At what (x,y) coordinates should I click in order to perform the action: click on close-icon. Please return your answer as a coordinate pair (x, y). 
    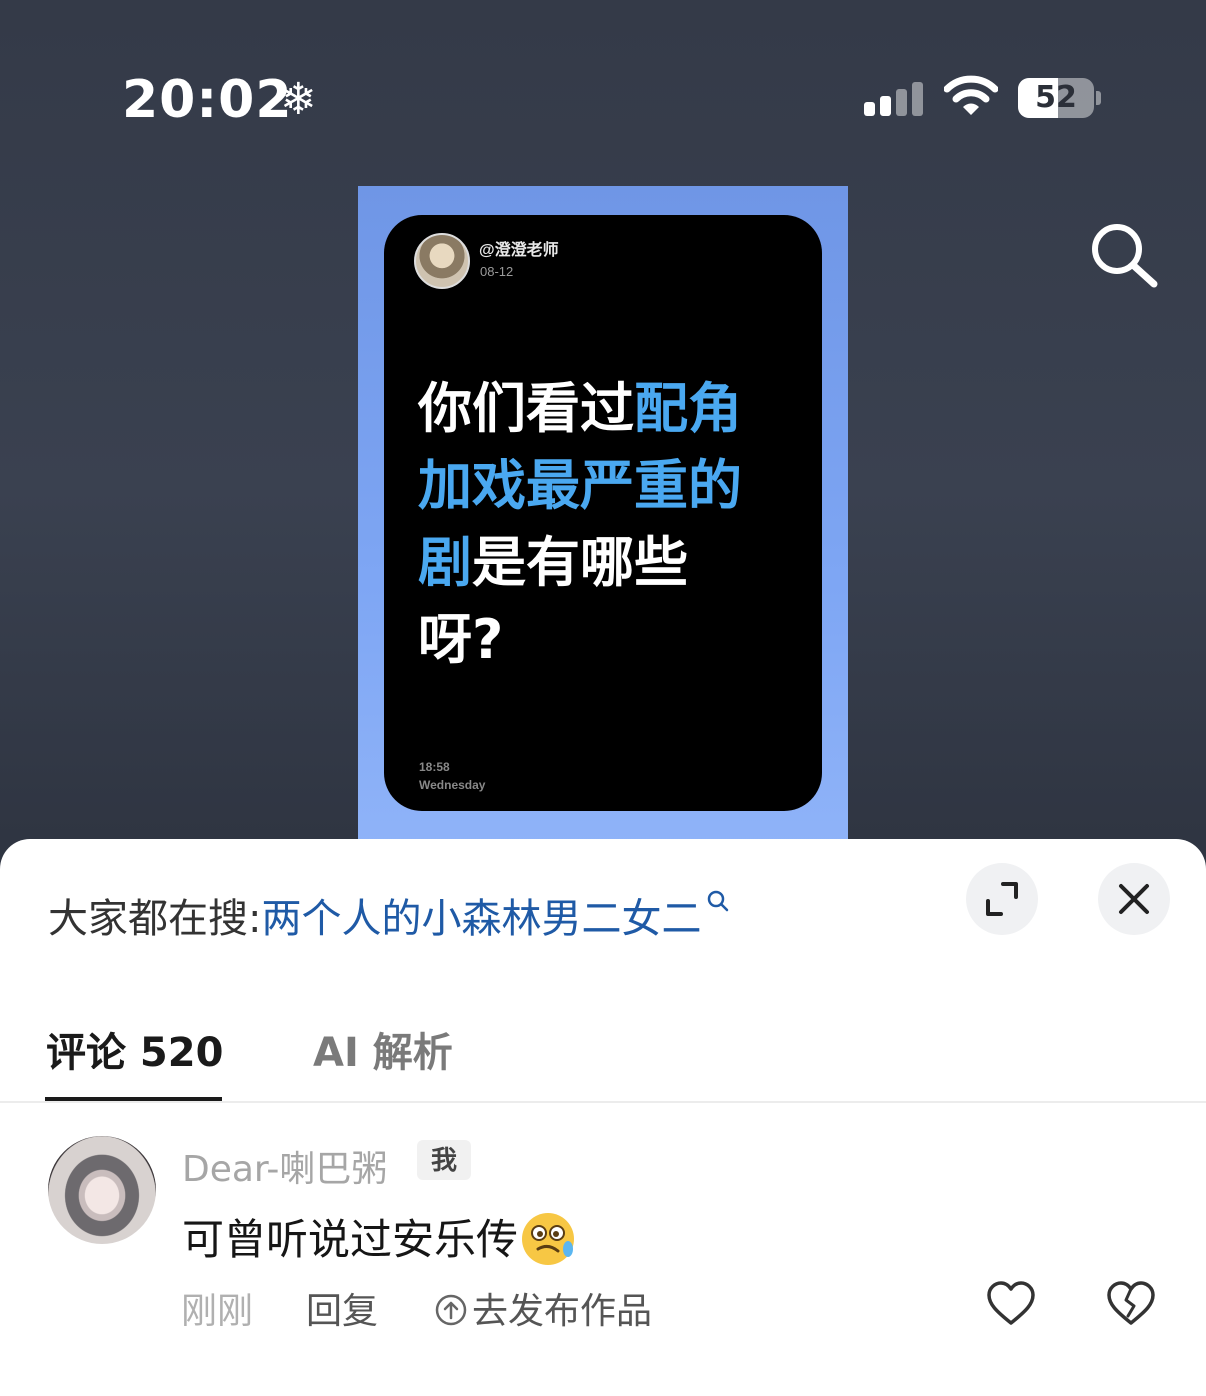
    Looking at the image, I should click on (1134, 899).